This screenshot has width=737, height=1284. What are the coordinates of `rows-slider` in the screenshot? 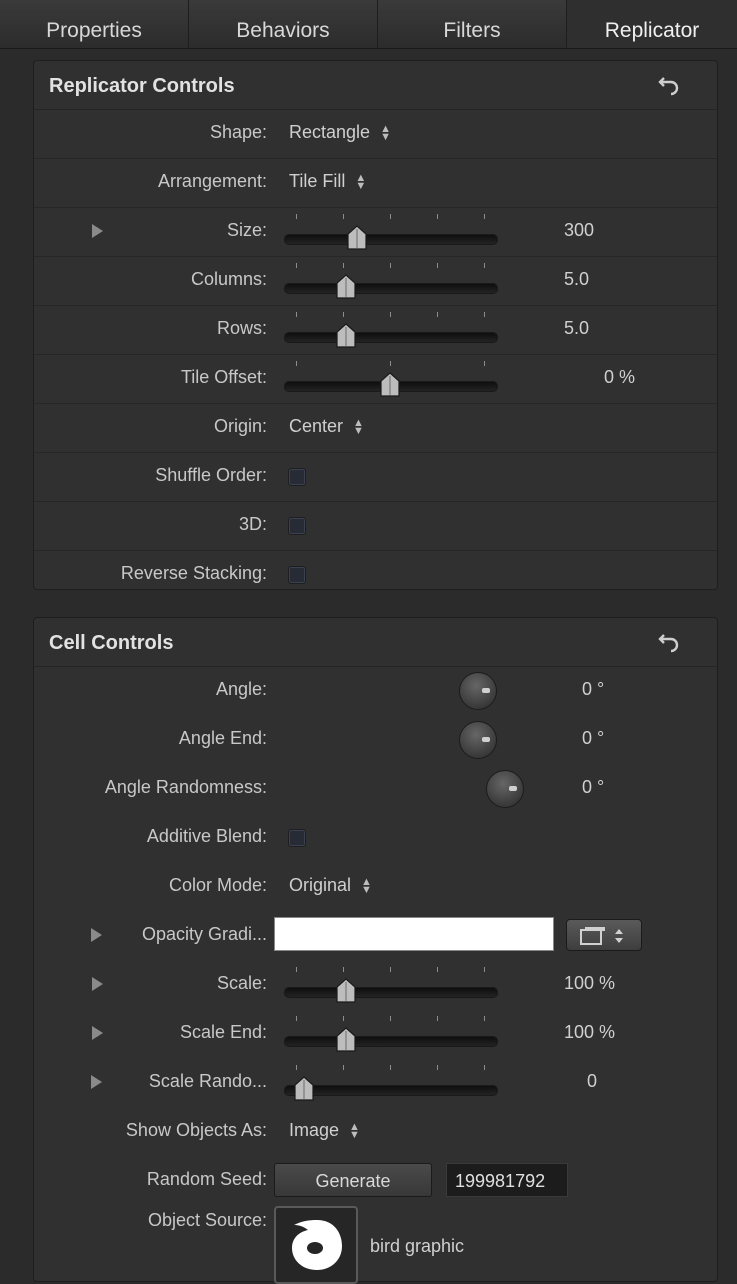 It's located at (391, 330).